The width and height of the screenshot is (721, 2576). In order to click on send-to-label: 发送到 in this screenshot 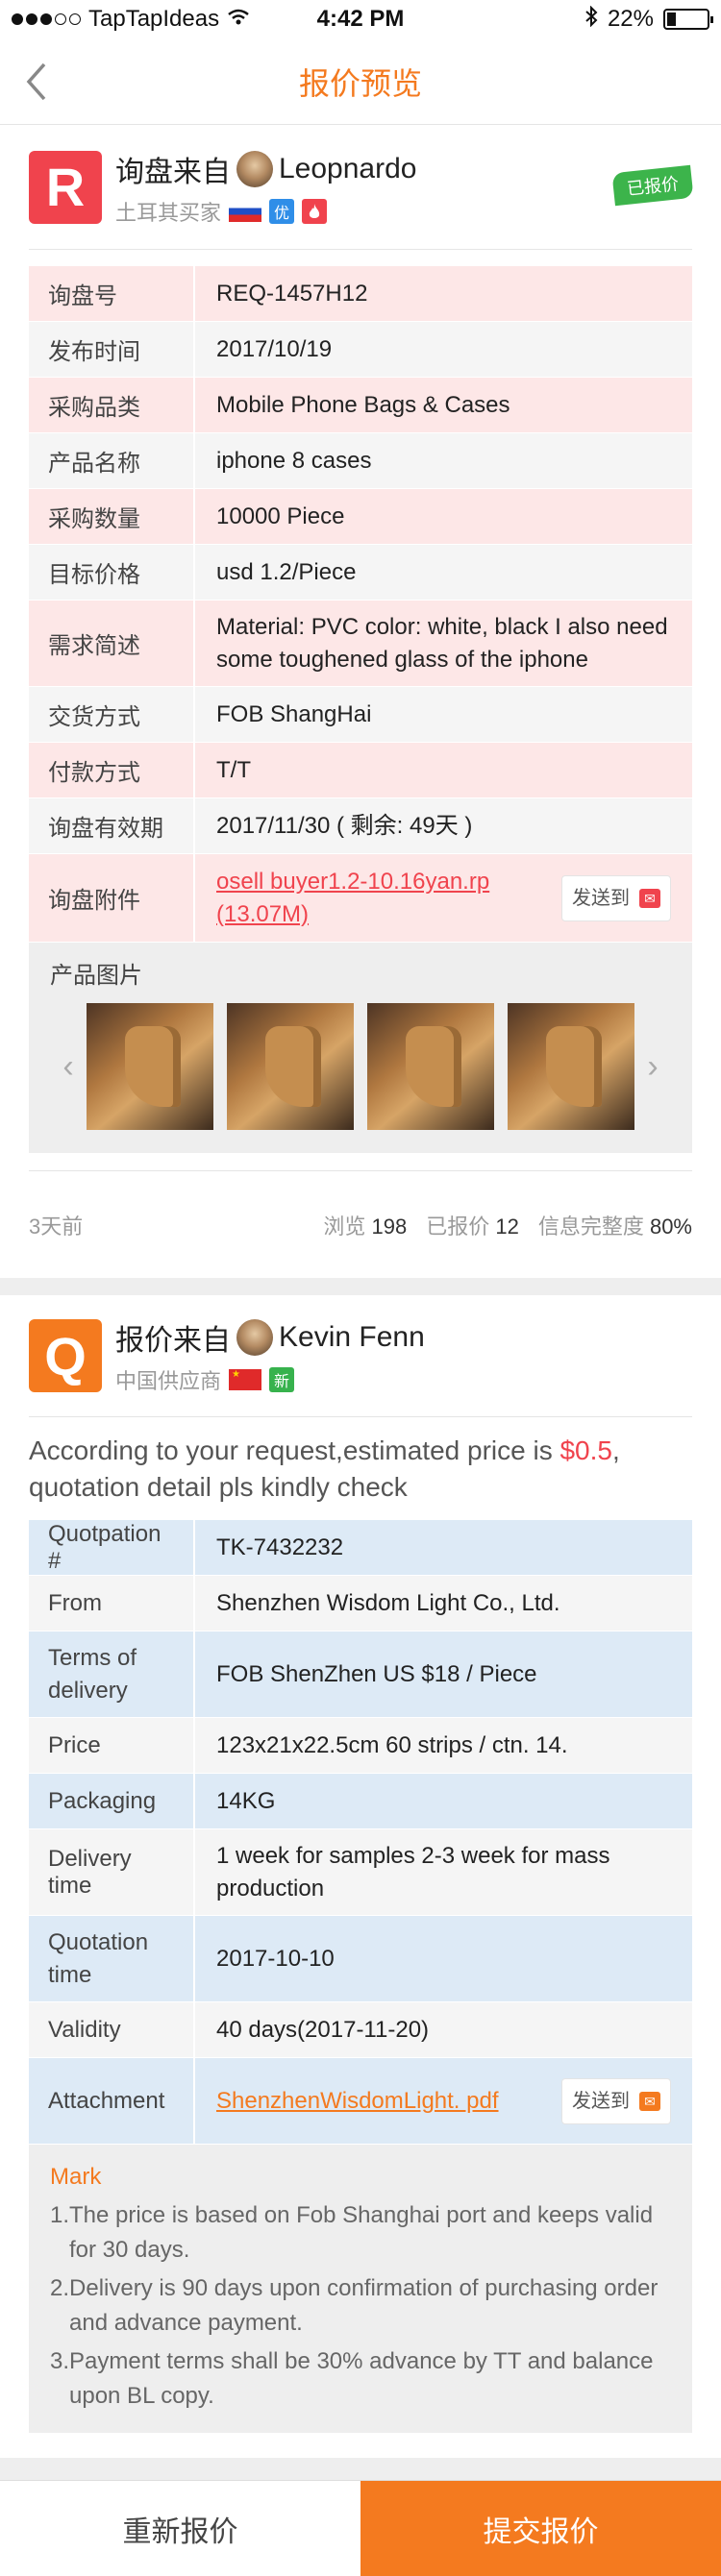, I will do `click(601, 898)`.